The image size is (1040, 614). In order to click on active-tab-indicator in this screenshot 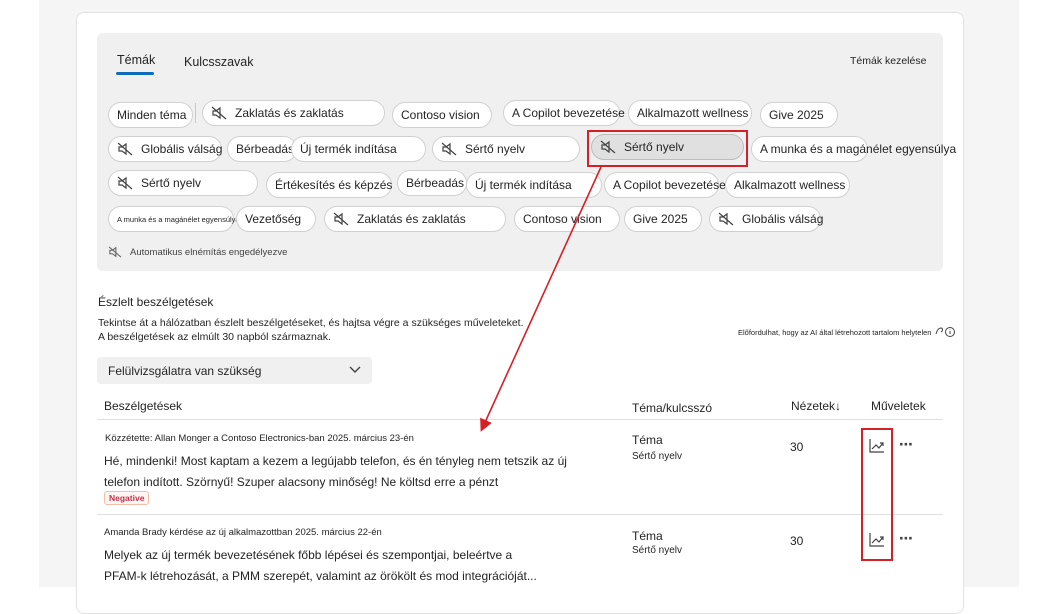, I will do `click(135, 73)`.